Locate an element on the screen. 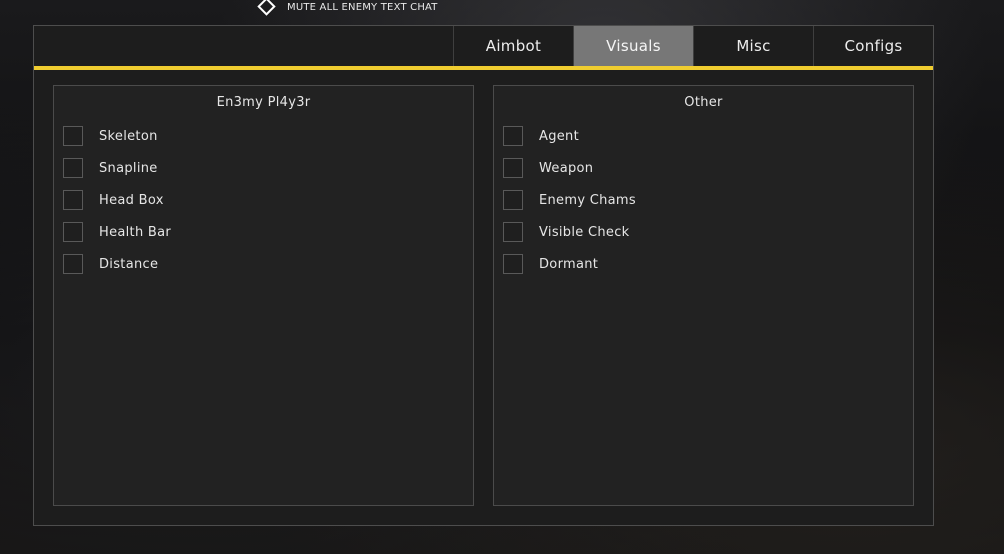 Image resolution: width=1004 pixels, height=554 pixels. tab-configs: Configs is located at coordinates (873, 46).